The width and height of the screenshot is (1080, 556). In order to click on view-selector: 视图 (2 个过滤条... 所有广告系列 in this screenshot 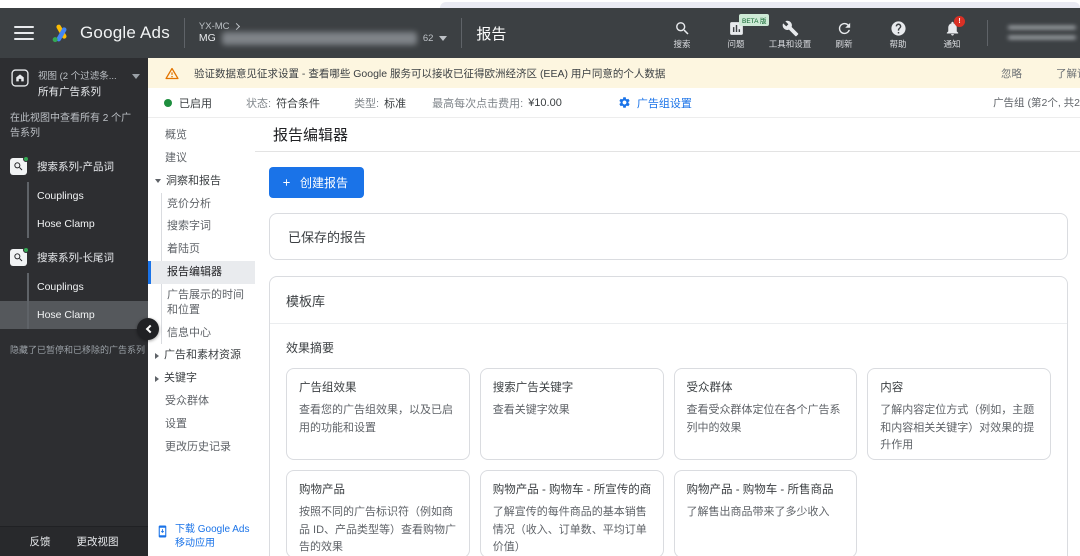, I will do `click(74, 79)`.